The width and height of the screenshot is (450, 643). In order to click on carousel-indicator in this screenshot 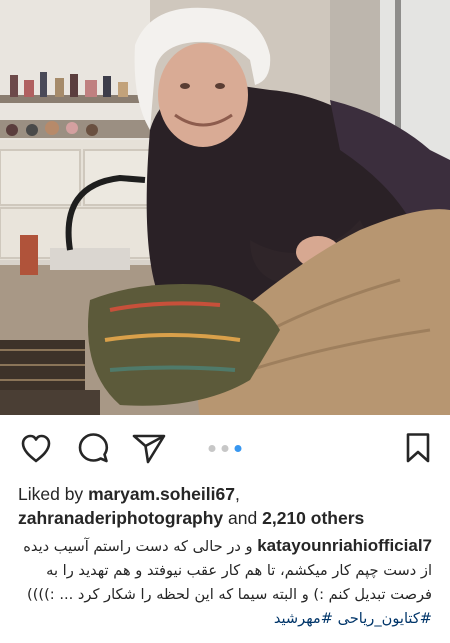, I will do `click(225, 448)`.